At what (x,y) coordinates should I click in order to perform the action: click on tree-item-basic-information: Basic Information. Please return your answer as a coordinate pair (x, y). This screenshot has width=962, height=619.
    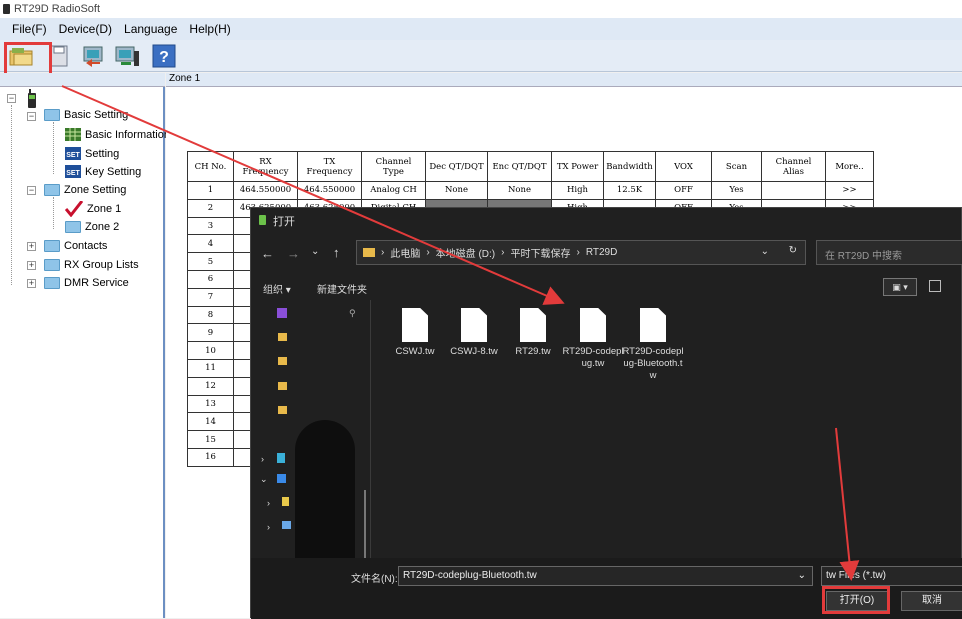
    Looking at the image, I should click on (117, 134).